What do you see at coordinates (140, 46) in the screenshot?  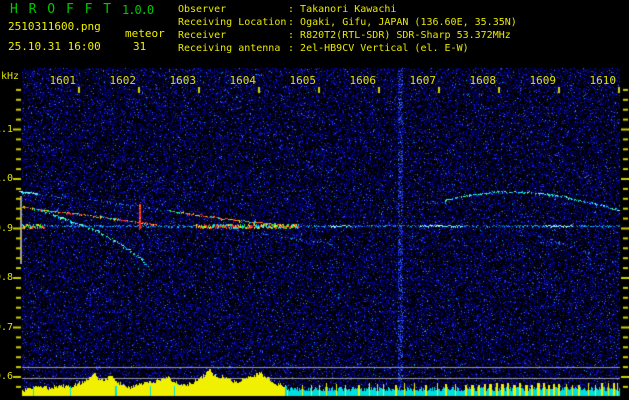 I see `echo-count: 31` at bounding box center [140, 46].